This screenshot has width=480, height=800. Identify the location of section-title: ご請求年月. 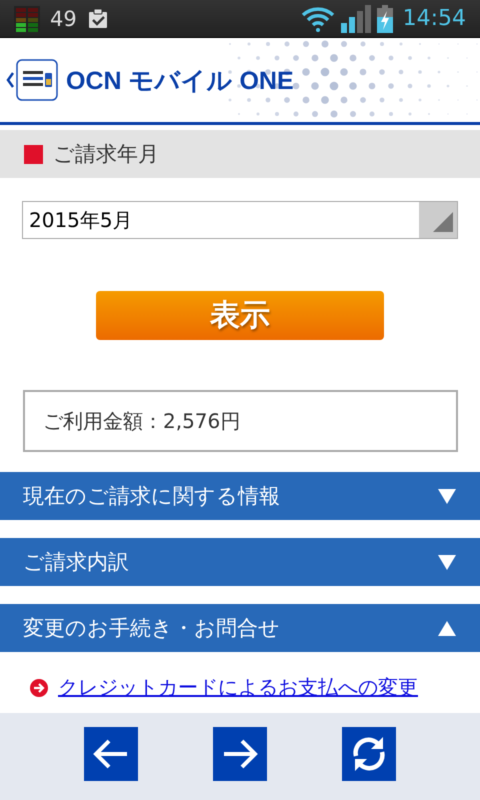
(106, 154).